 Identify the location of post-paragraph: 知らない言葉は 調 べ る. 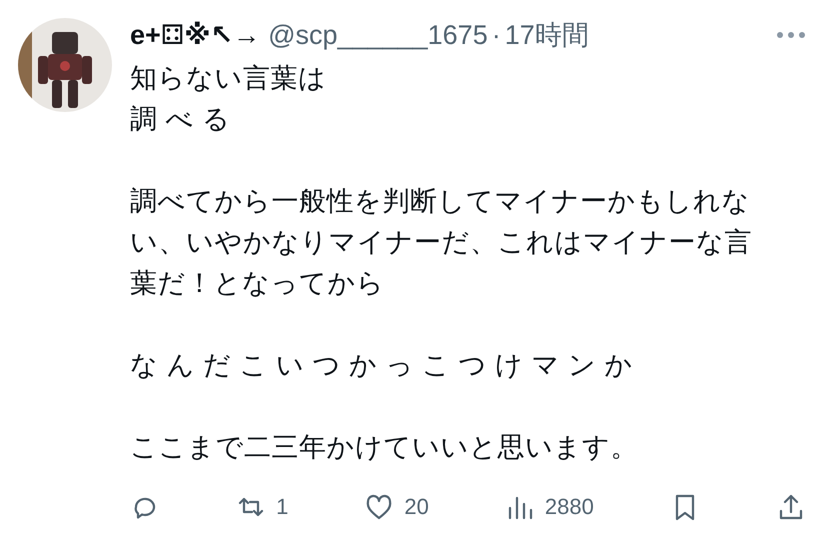
(229, 99).